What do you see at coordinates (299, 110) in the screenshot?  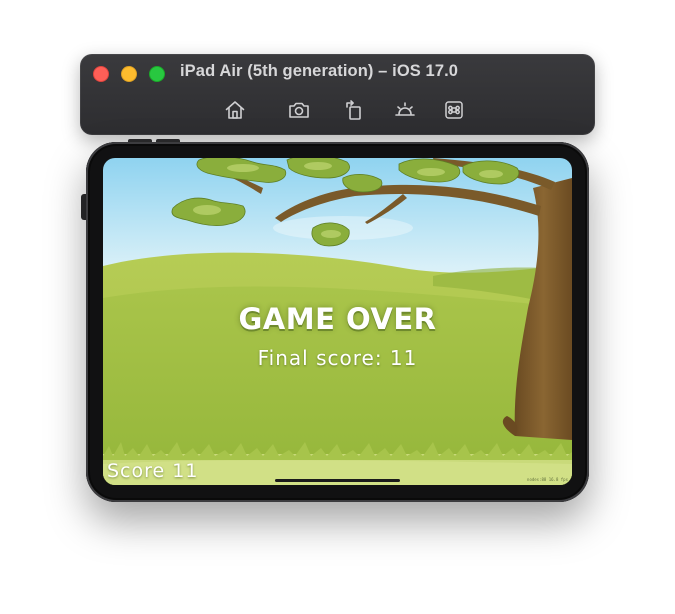 I see `screenshot-icon` at bounding box center [299, 110].